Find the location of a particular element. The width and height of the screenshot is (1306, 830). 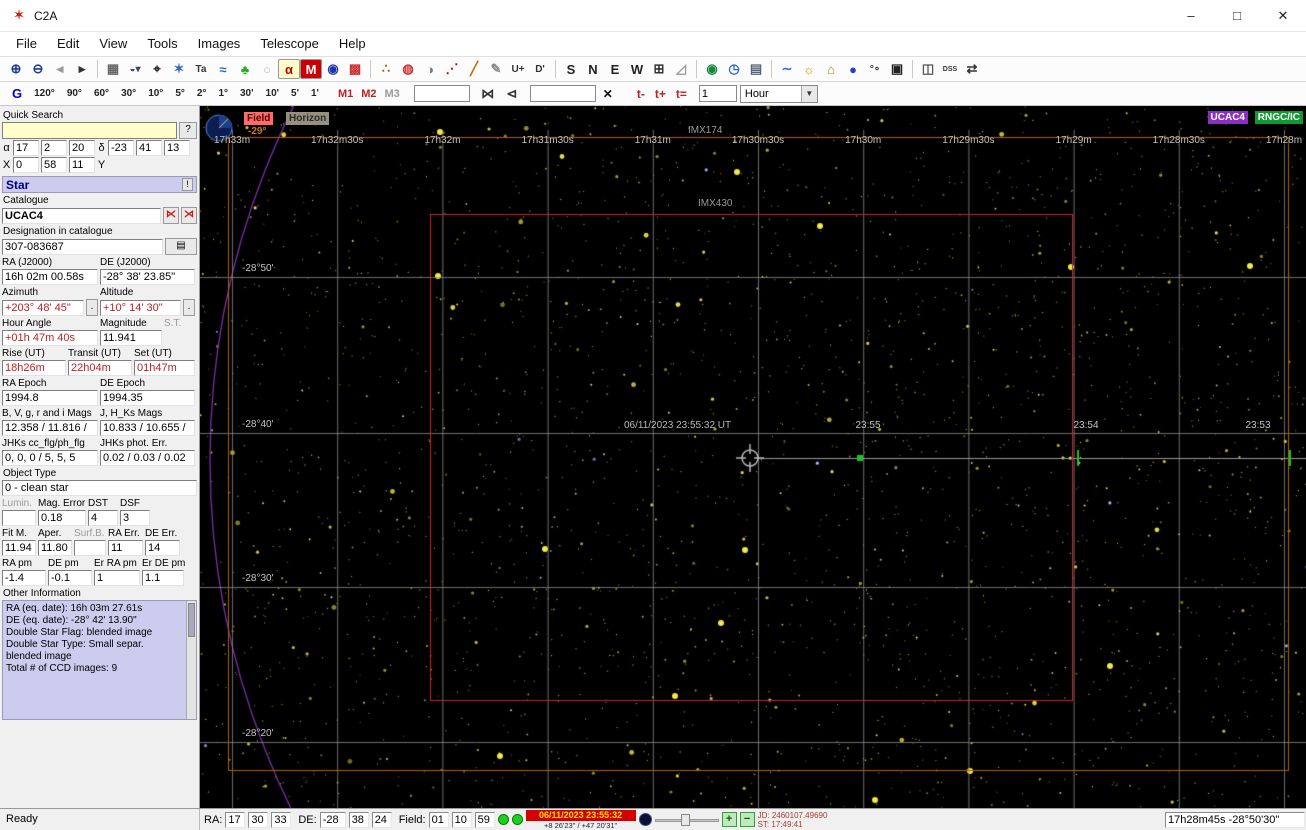

clear-button: ✕ is located at coordinates (608, 94).